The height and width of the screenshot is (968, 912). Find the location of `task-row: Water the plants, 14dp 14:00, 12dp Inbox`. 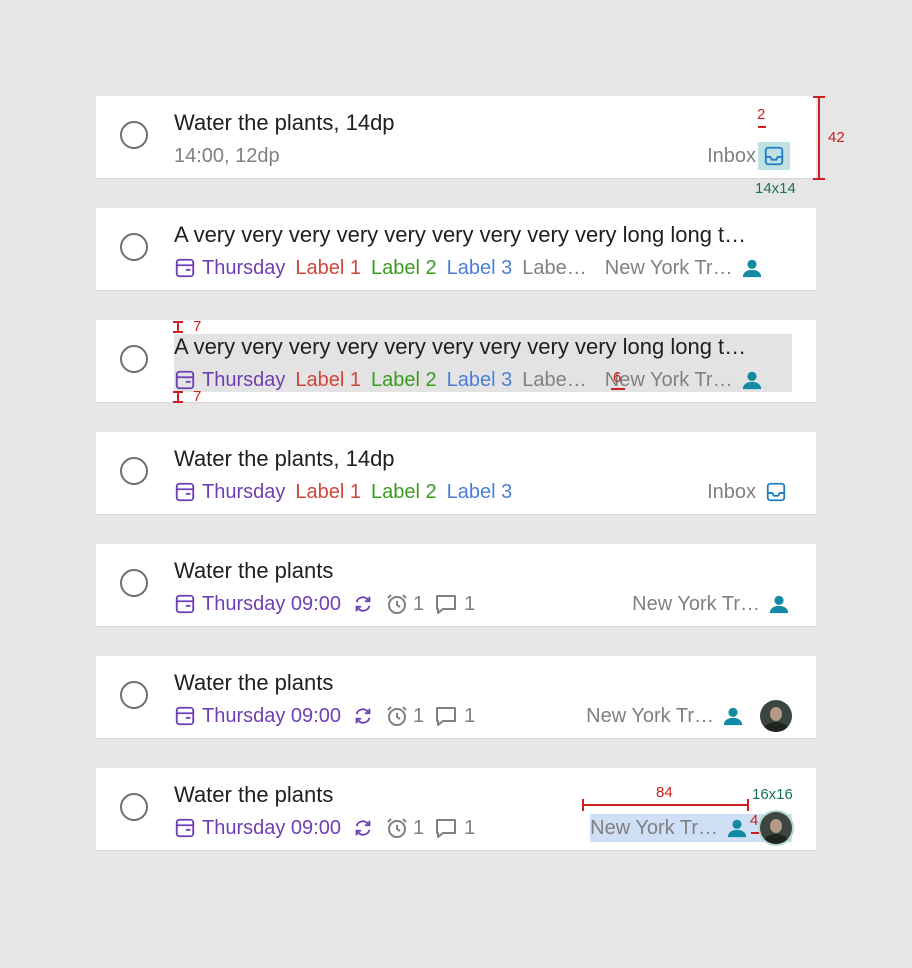

task-row: Water the plants, 14dp 14:00, 12dp Inbox is located at coordinates (456, 137).